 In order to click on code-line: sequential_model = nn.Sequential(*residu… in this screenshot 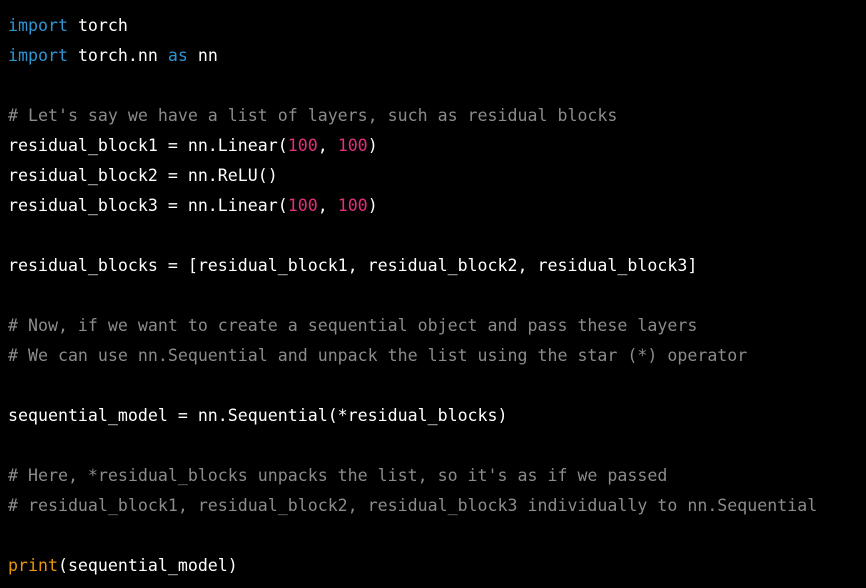, I will do `click(437, 416)`.